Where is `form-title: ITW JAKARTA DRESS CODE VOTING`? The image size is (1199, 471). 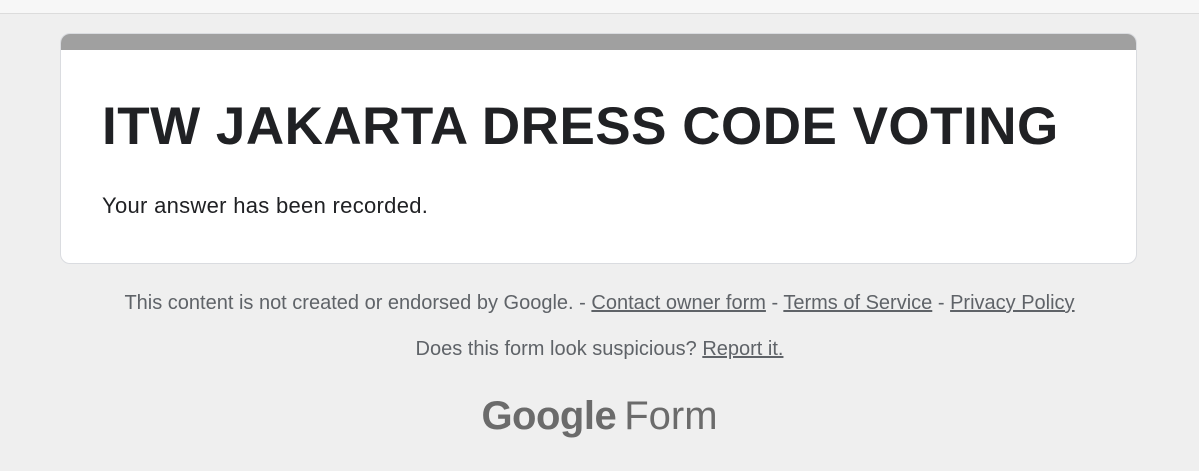 form-title: ITW JAKARTA DRESS CODE VOTING is located at coordinates (580, 126).